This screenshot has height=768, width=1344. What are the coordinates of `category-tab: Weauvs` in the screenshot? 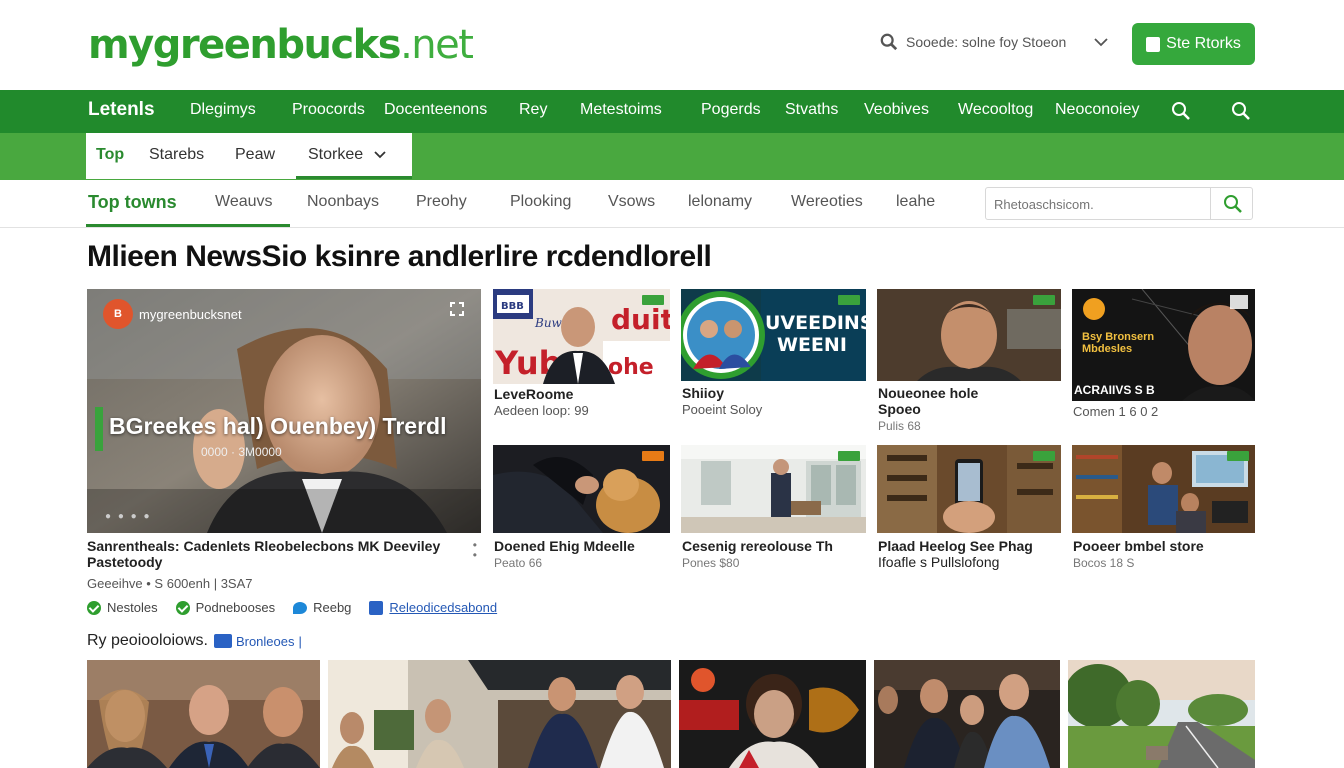 It's located at (244, 203).